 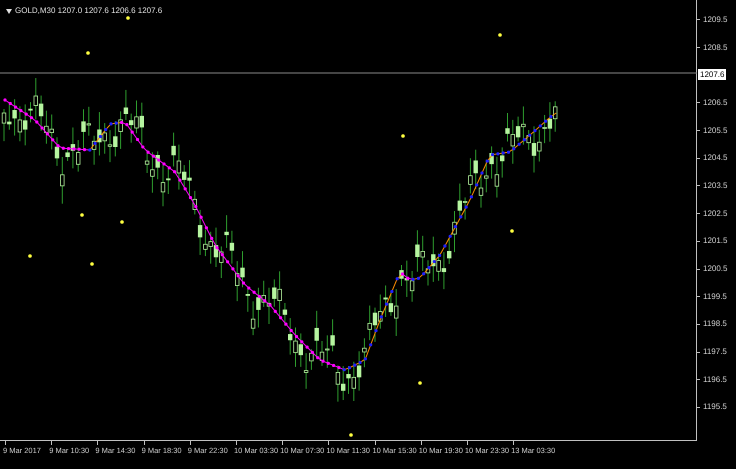 I want to click on price-axis-label: 1196.5, so click(x=715, y=380).